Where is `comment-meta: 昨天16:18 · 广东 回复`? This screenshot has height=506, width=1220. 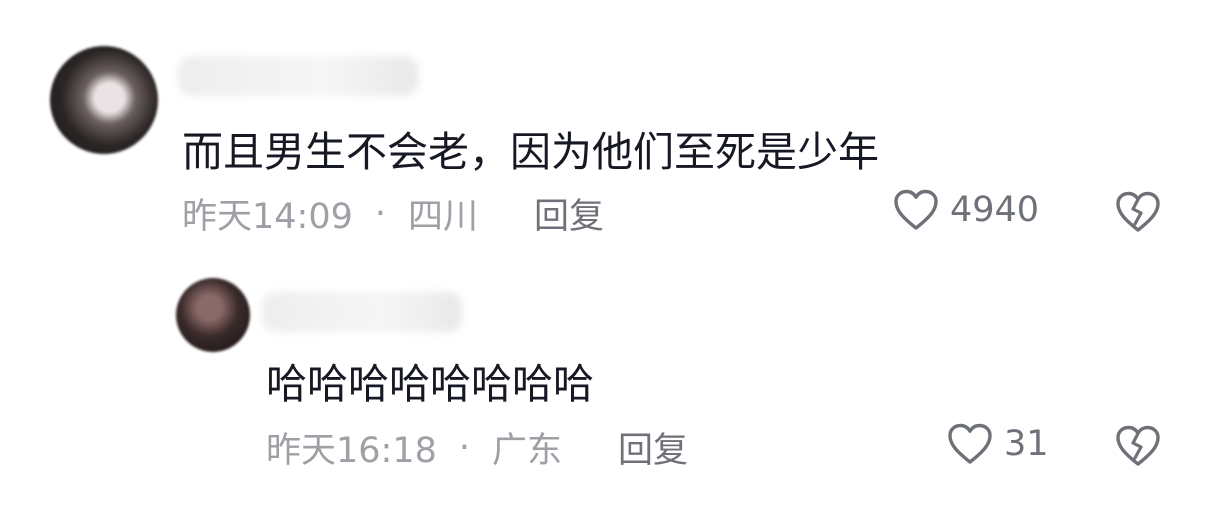
comment-meta: 昨天16:18 · 广东 回复 is located at coordinates (477, 447).